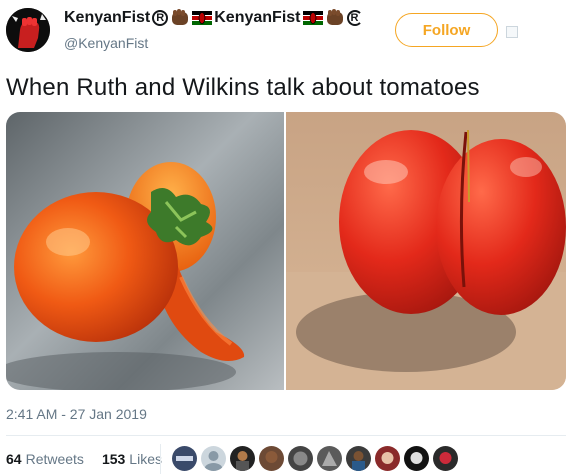  What do you see at coordinates (512, 32) in the screenshot?
I see `dropdown-caret-icon` at bounding box center [512, 32].